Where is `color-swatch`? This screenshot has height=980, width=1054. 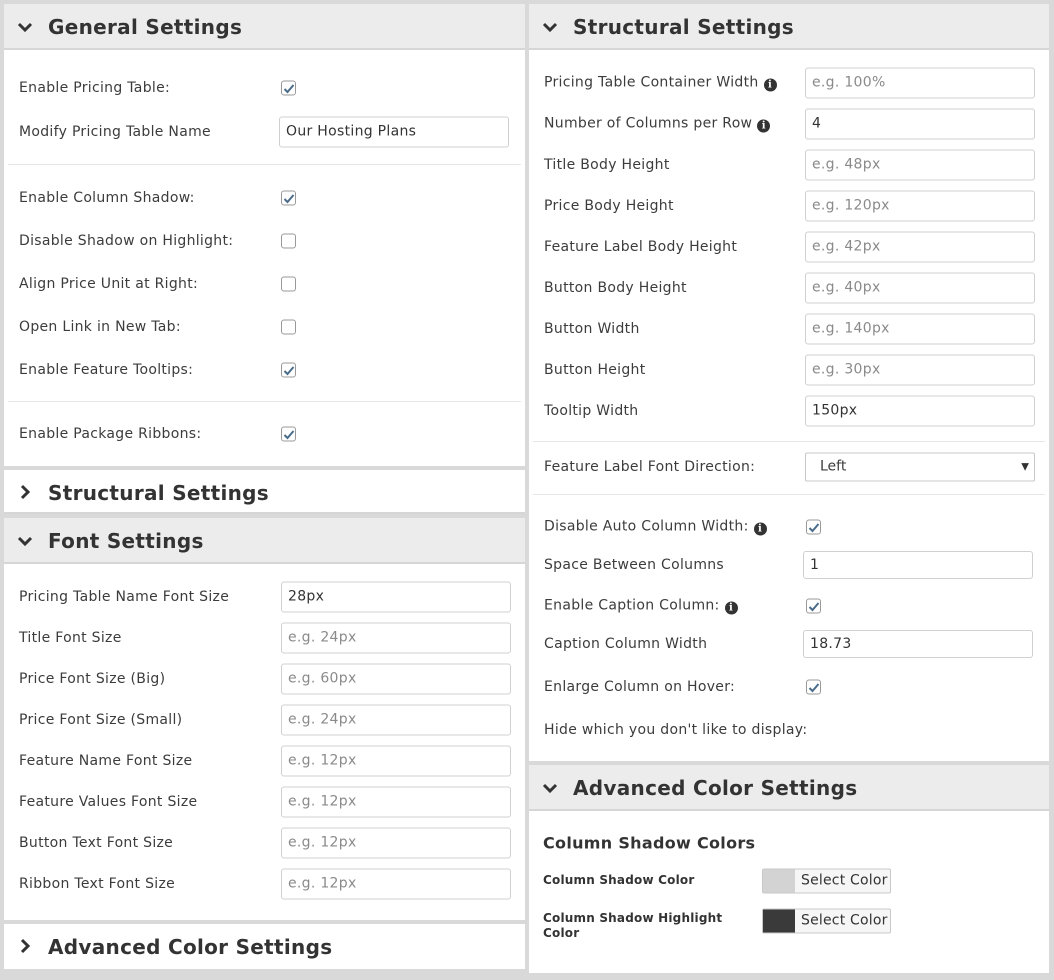 color-swatch is located at coordinates (779, 881).